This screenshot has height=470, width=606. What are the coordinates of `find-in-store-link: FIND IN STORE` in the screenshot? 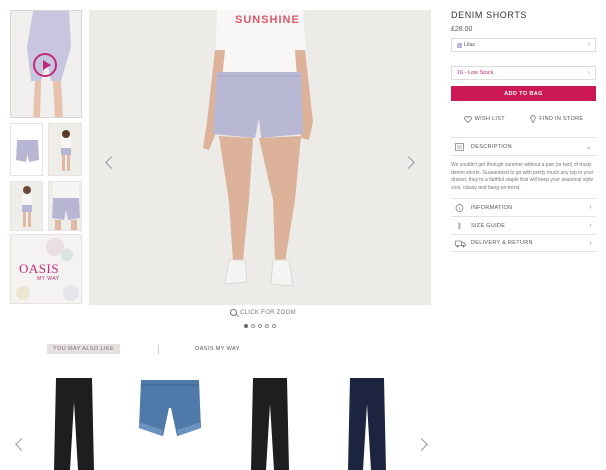 It's located at (556, 119).